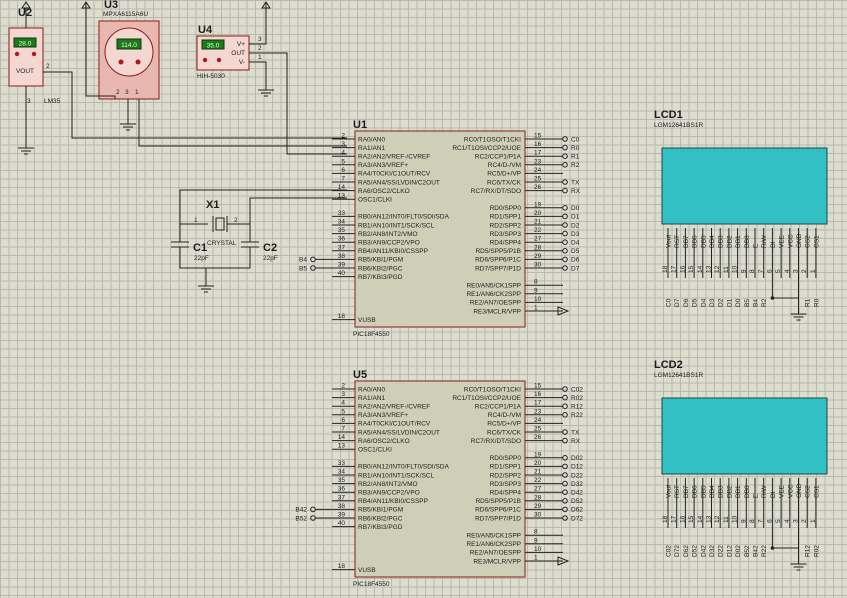 This screenshot has width=847, height=598. Describe the element at coordinates (575, 225) in the screenshot. I see `net-label: D2` at that location.